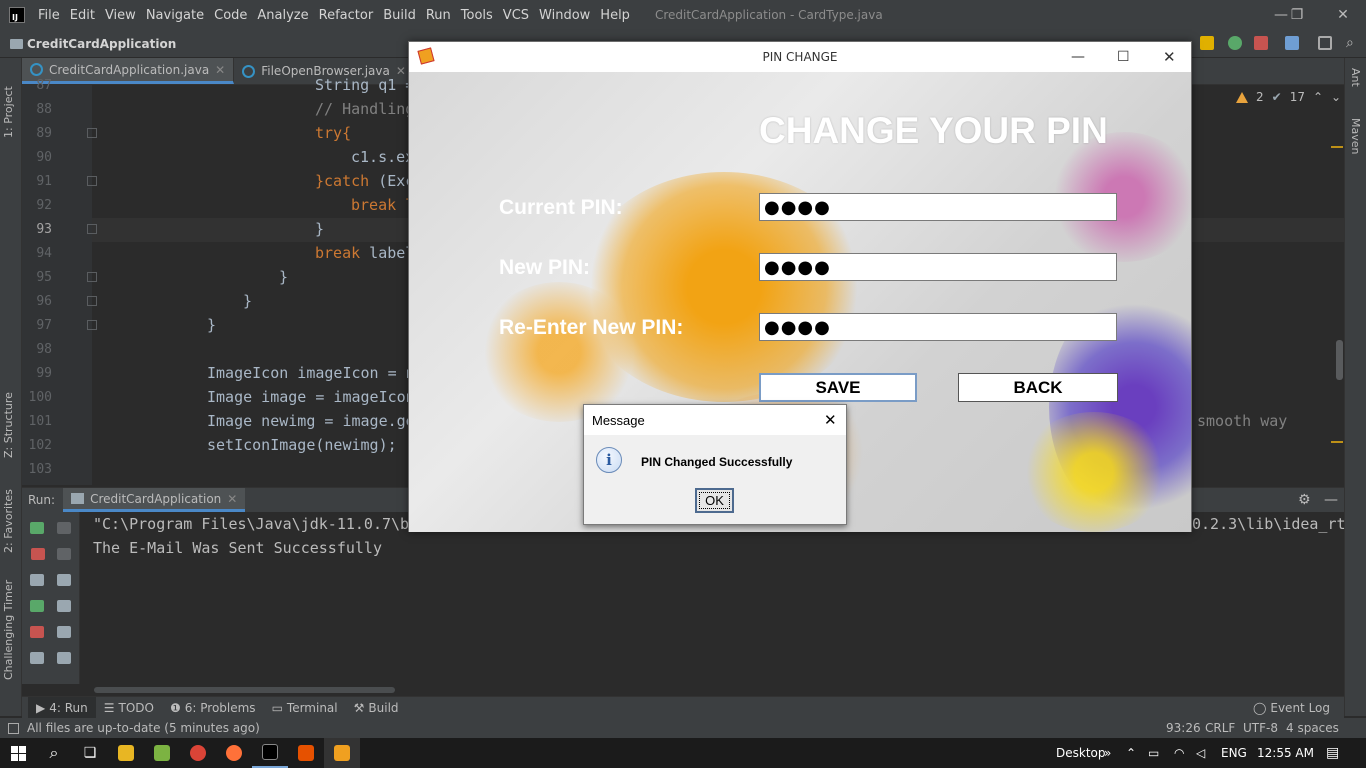 Image resolution: width=1366 pixels, height=768 pixels. Describe the element at coordinates (1220, 728) in the screenshot. I see `line-separator: CRLF` at that location.